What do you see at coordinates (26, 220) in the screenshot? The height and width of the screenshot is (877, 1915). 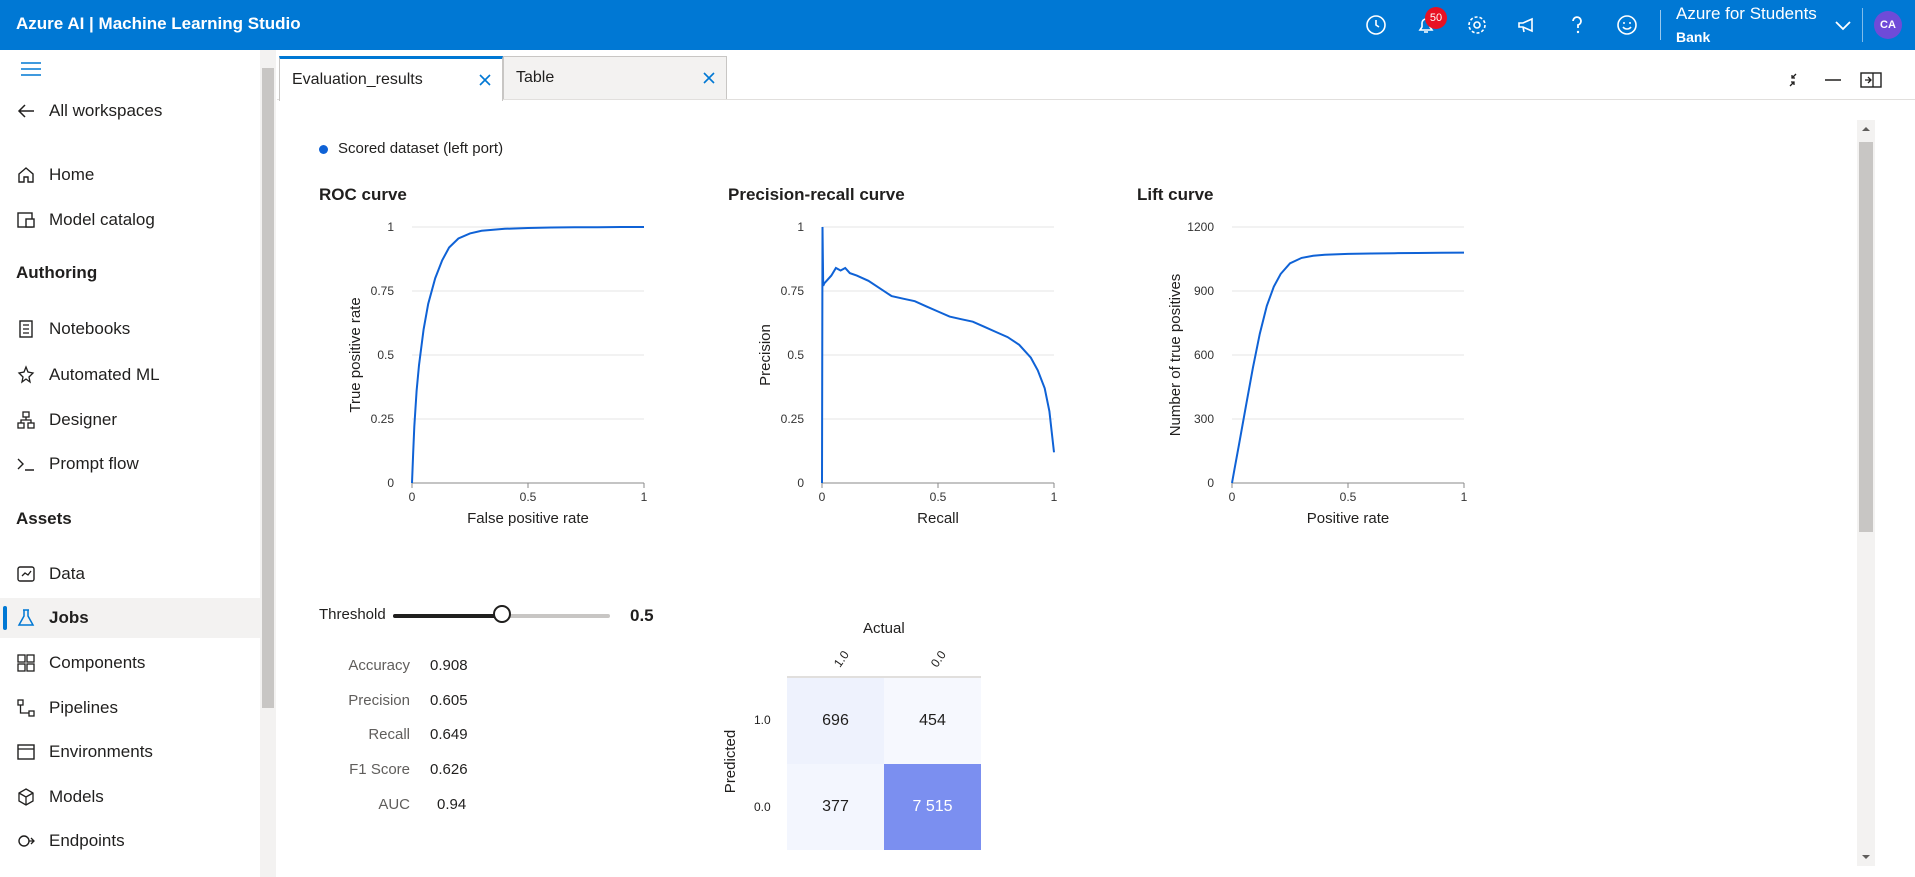 I see `catalog-icon` at bounding box center [26, 220].